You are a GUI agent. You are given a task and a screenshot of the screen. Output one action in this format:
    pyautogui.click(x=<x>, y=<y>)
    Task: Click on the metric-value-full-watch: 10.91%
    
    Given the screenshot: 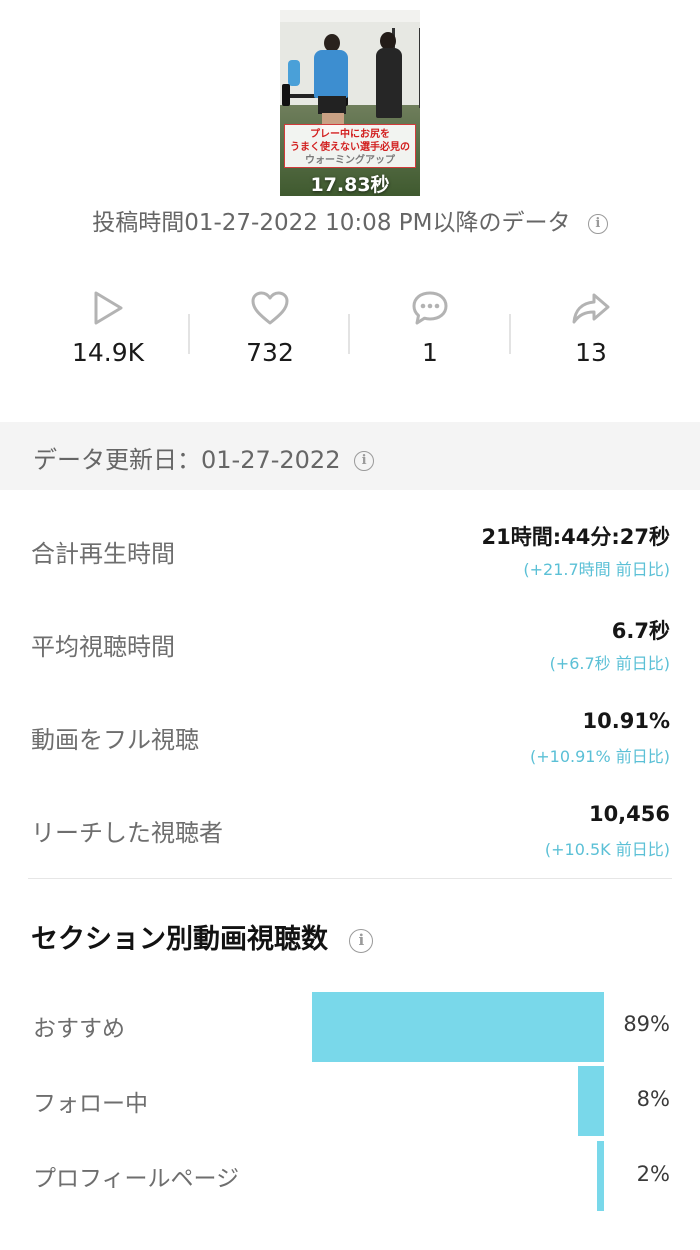 What is the action you would take?
    pyautogui.click(x=626, y=721)
    